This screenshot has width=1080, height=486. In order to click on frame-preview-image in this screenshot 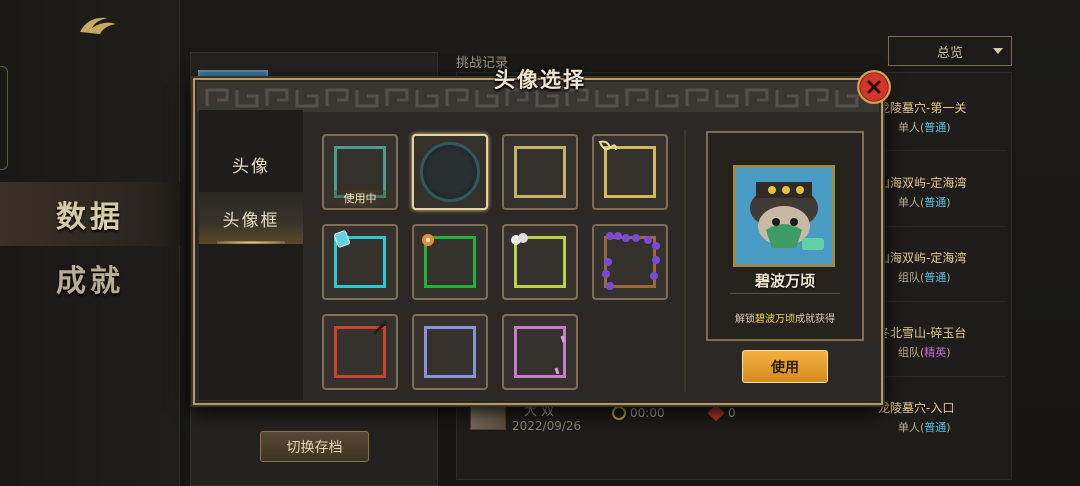, I will do `click(784, 216)`.